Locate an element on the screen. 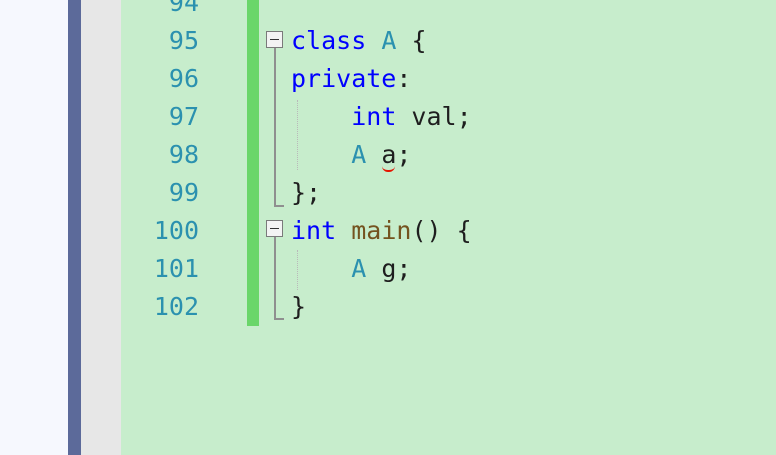 This screenshot has height=455, width=776. code-text: class A { is located at coordinates (359, 41).